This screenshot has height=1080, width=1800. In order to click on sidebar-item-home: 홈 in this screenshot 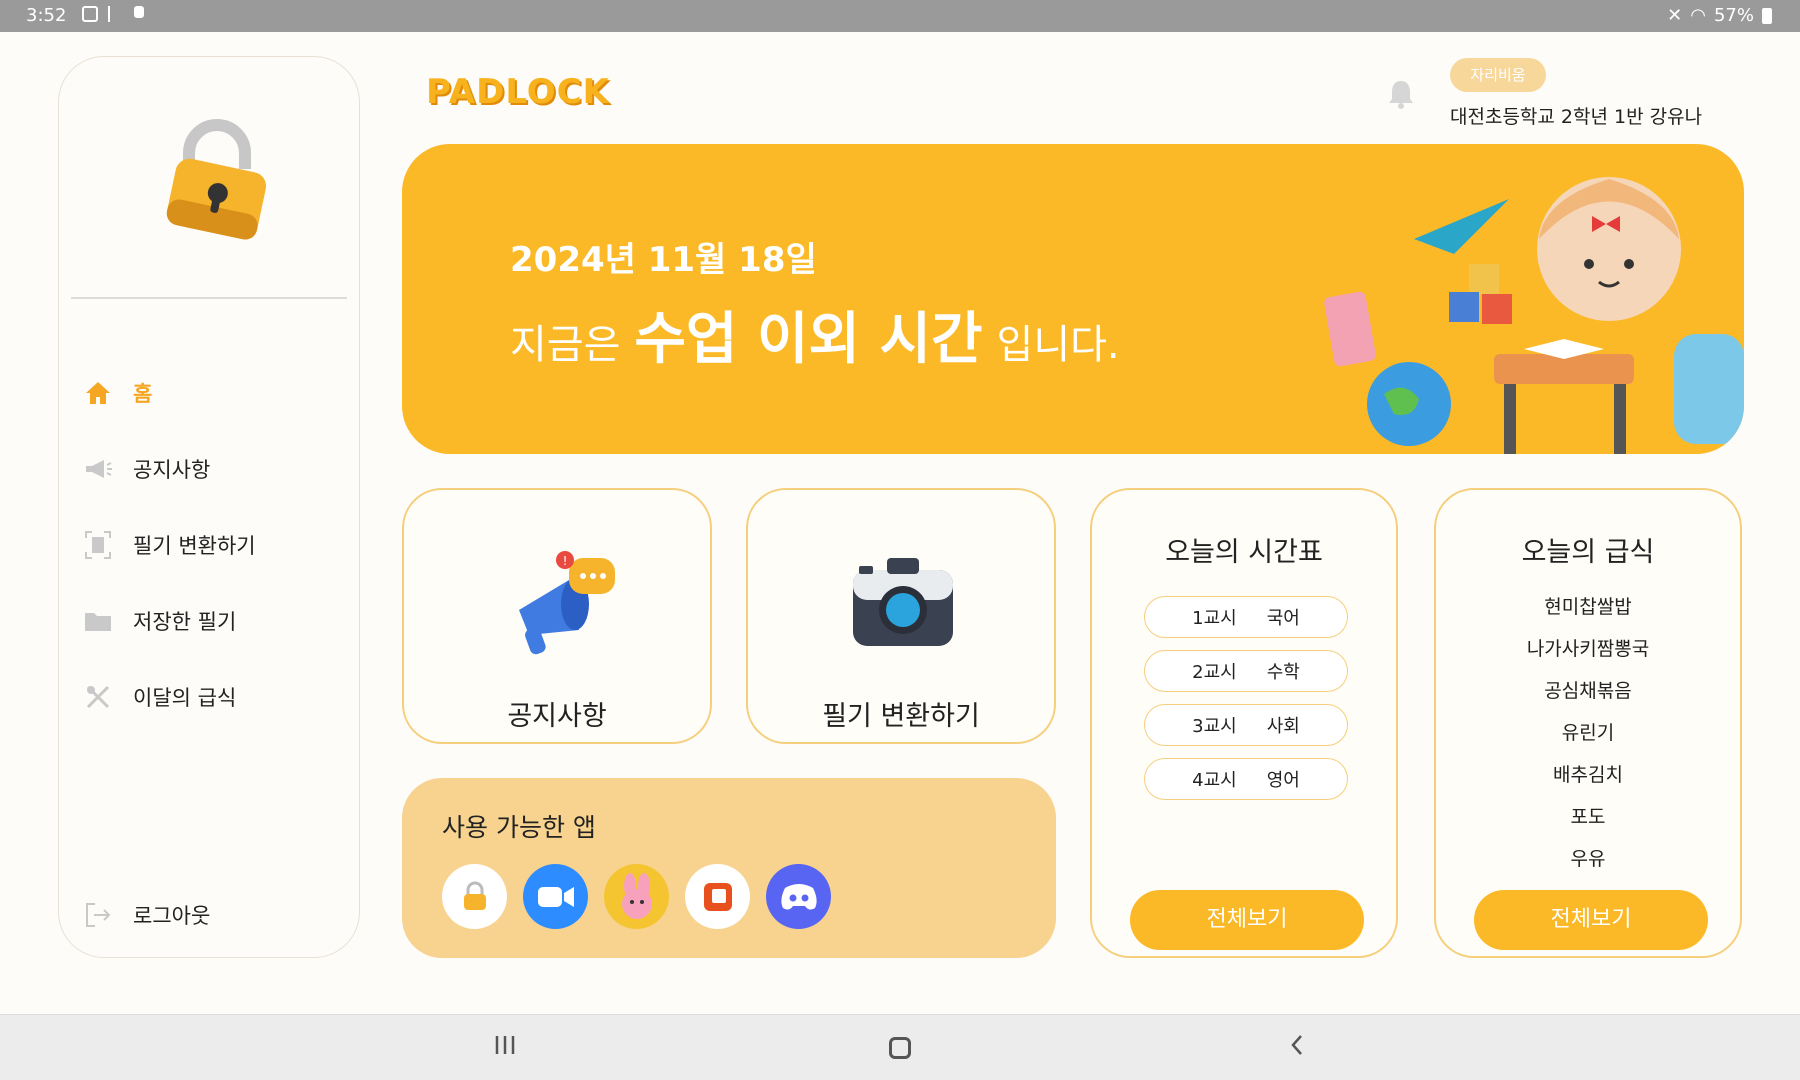, I will do `click(117, 393)`.